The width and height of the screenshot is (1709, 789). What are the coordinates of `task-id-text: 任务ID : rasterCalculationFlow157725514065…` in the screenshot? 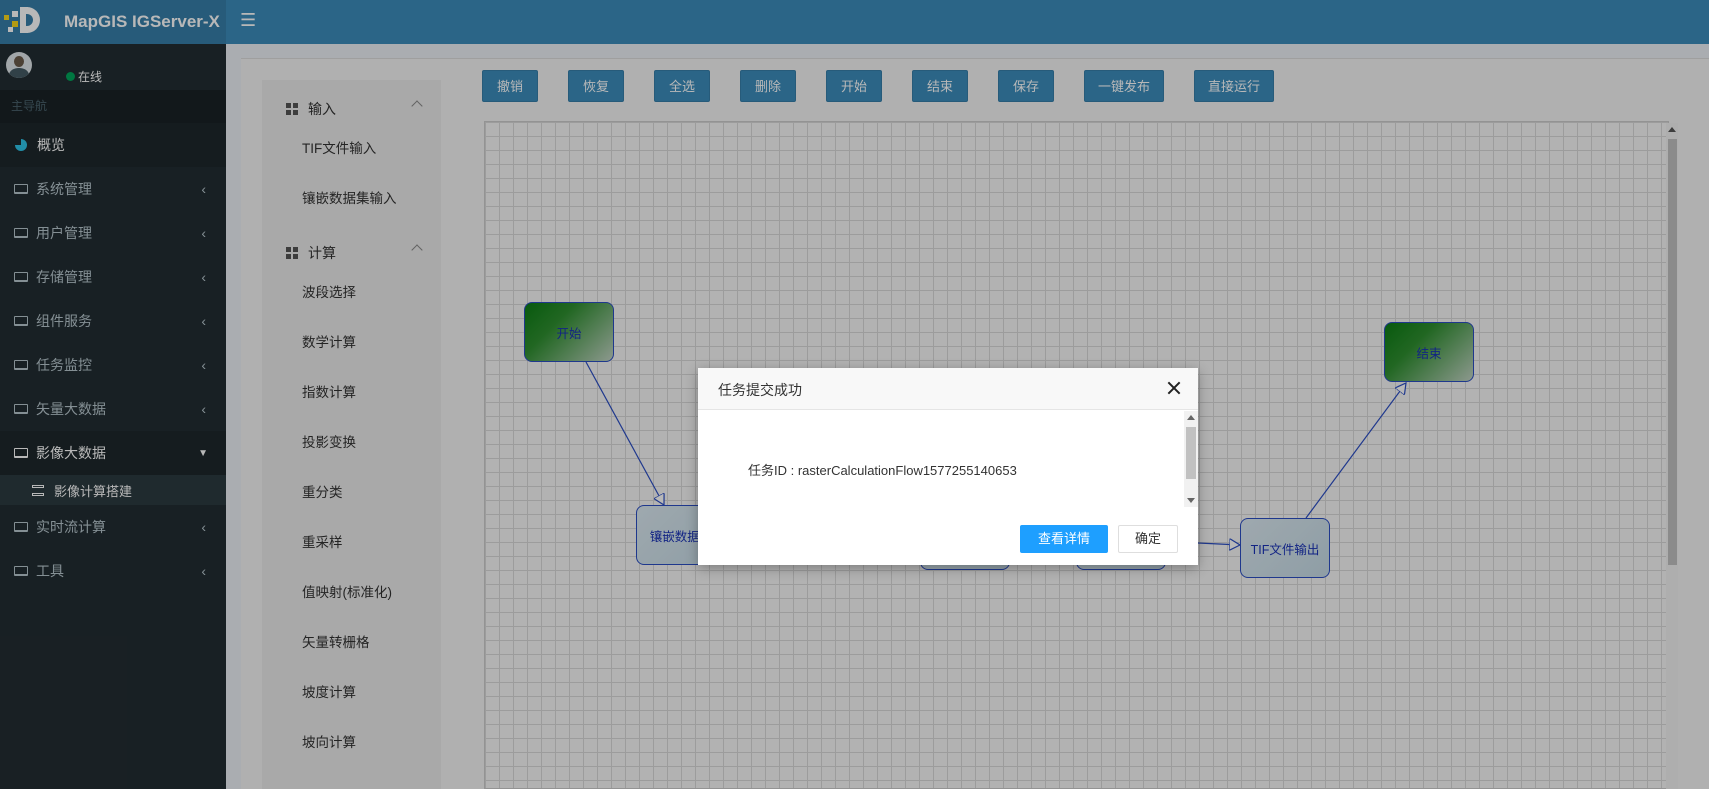 It's located at (882, 470).